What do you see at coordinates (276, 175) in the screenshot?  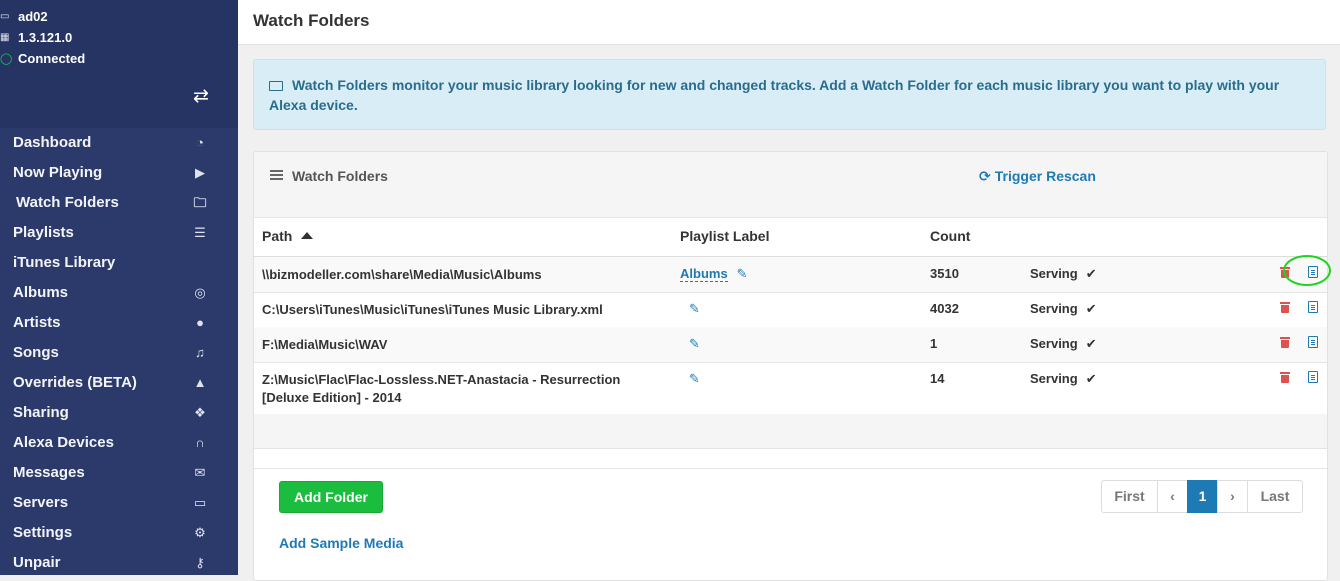 I see `list-icon` at bounding box center [276, 175].